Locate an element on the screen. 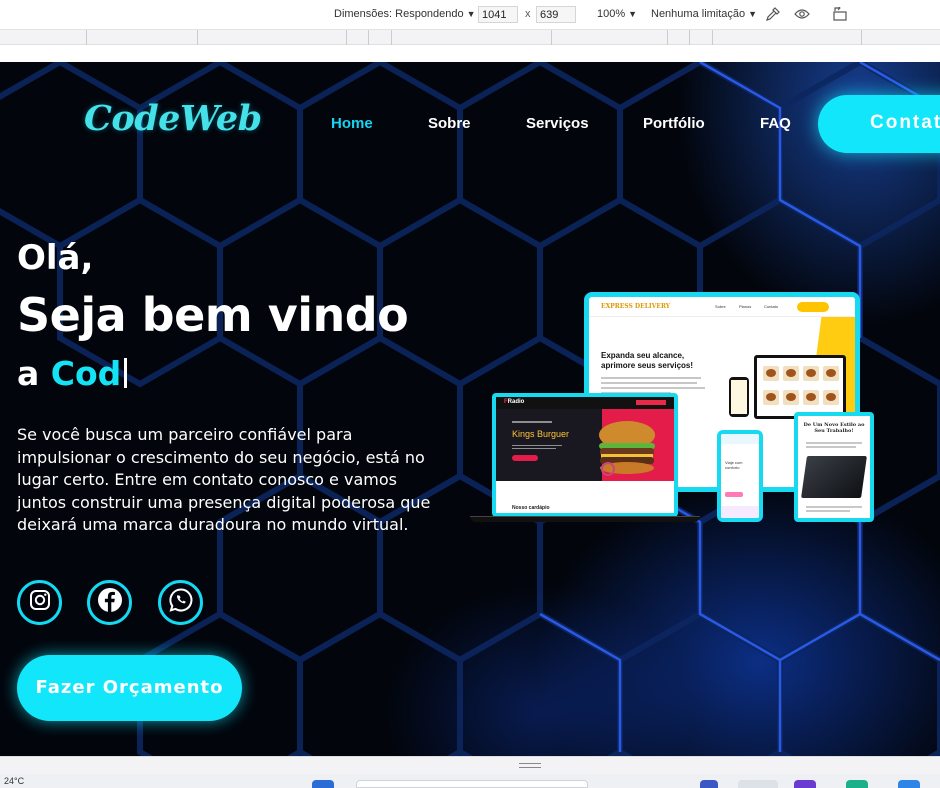  eyedropper-icon is located at coordinates (773, 14).